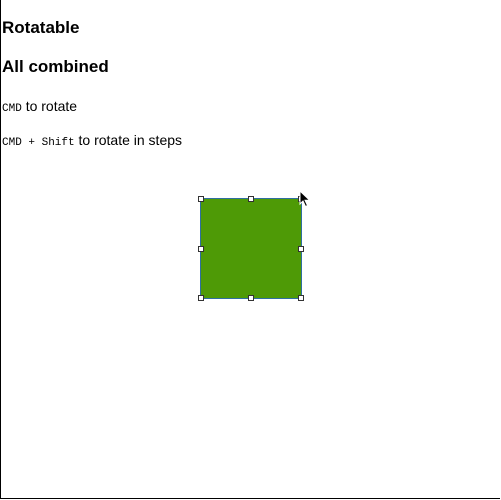 This screenshot has height=500, width=501. Describe the element at coordinates (55, 66) in the screenshot. I see `section-title: All combined` at that location.